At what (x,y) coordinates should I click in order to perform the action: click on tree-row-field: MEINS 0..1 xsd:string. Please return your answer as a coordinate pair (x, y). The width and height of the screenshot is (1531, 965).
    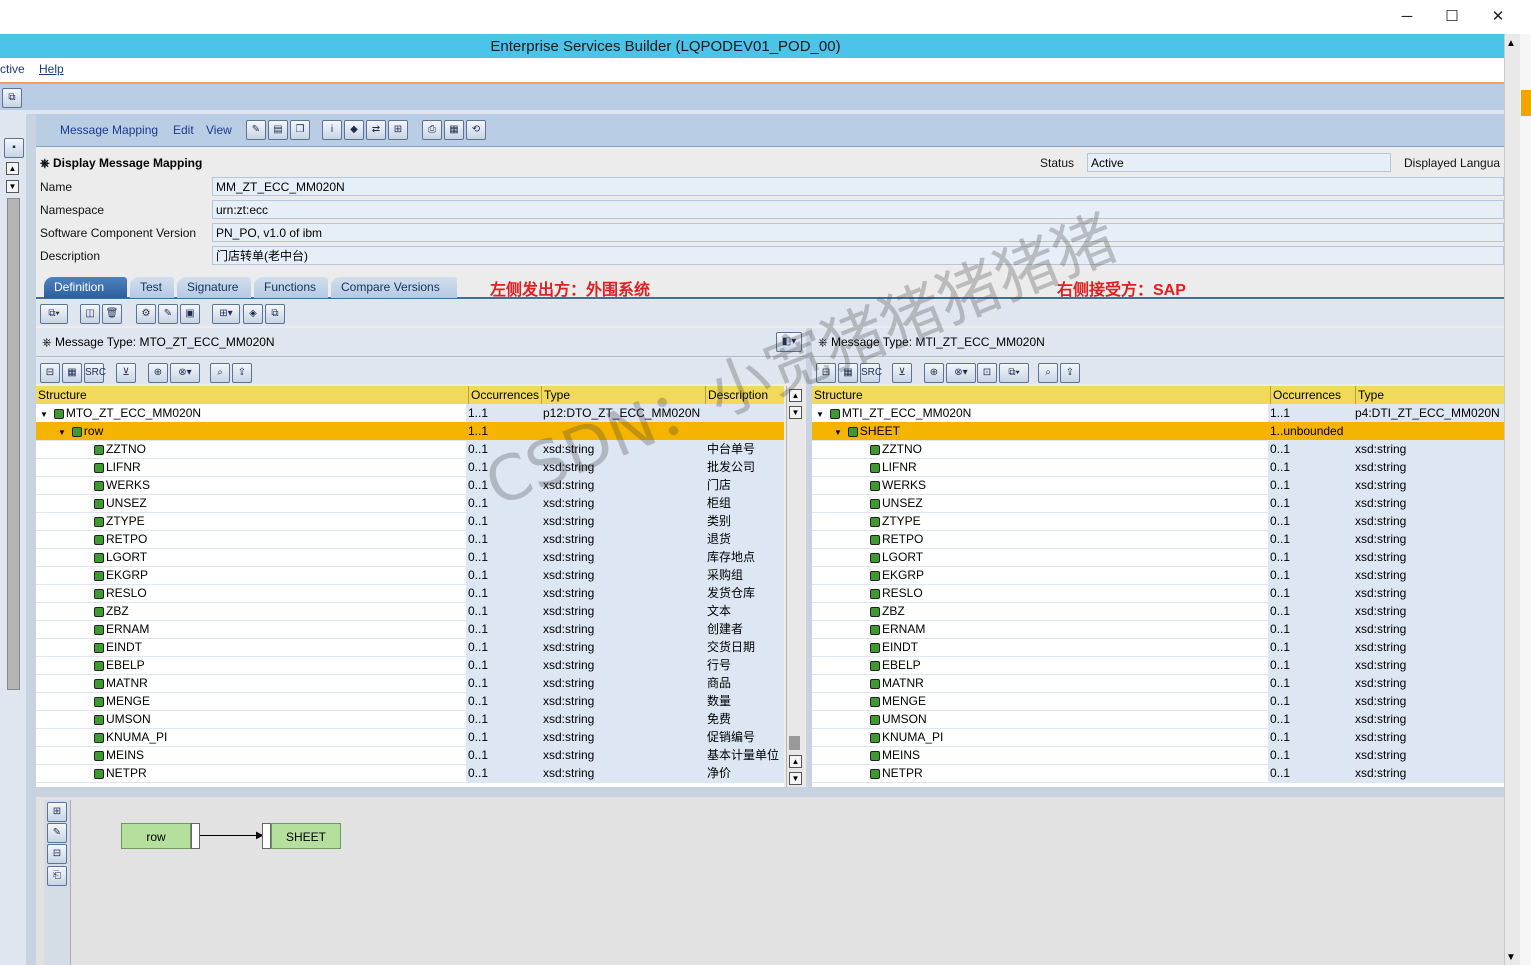
    Looking at the image, I should click on (1158, 755).